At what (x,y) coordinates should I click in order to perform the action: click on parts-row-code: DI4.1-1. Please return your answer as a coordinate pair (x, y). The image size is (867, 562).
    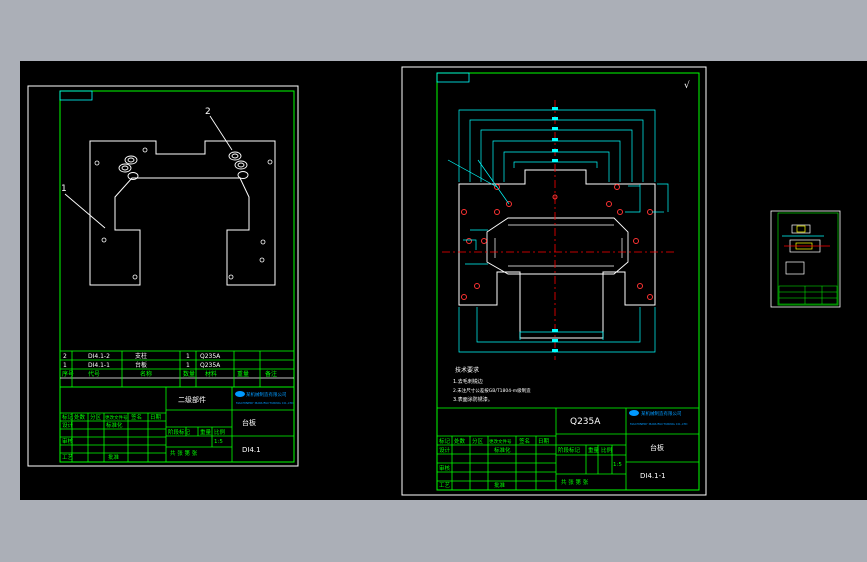
    Looking at the image, I should click on (99, 365).